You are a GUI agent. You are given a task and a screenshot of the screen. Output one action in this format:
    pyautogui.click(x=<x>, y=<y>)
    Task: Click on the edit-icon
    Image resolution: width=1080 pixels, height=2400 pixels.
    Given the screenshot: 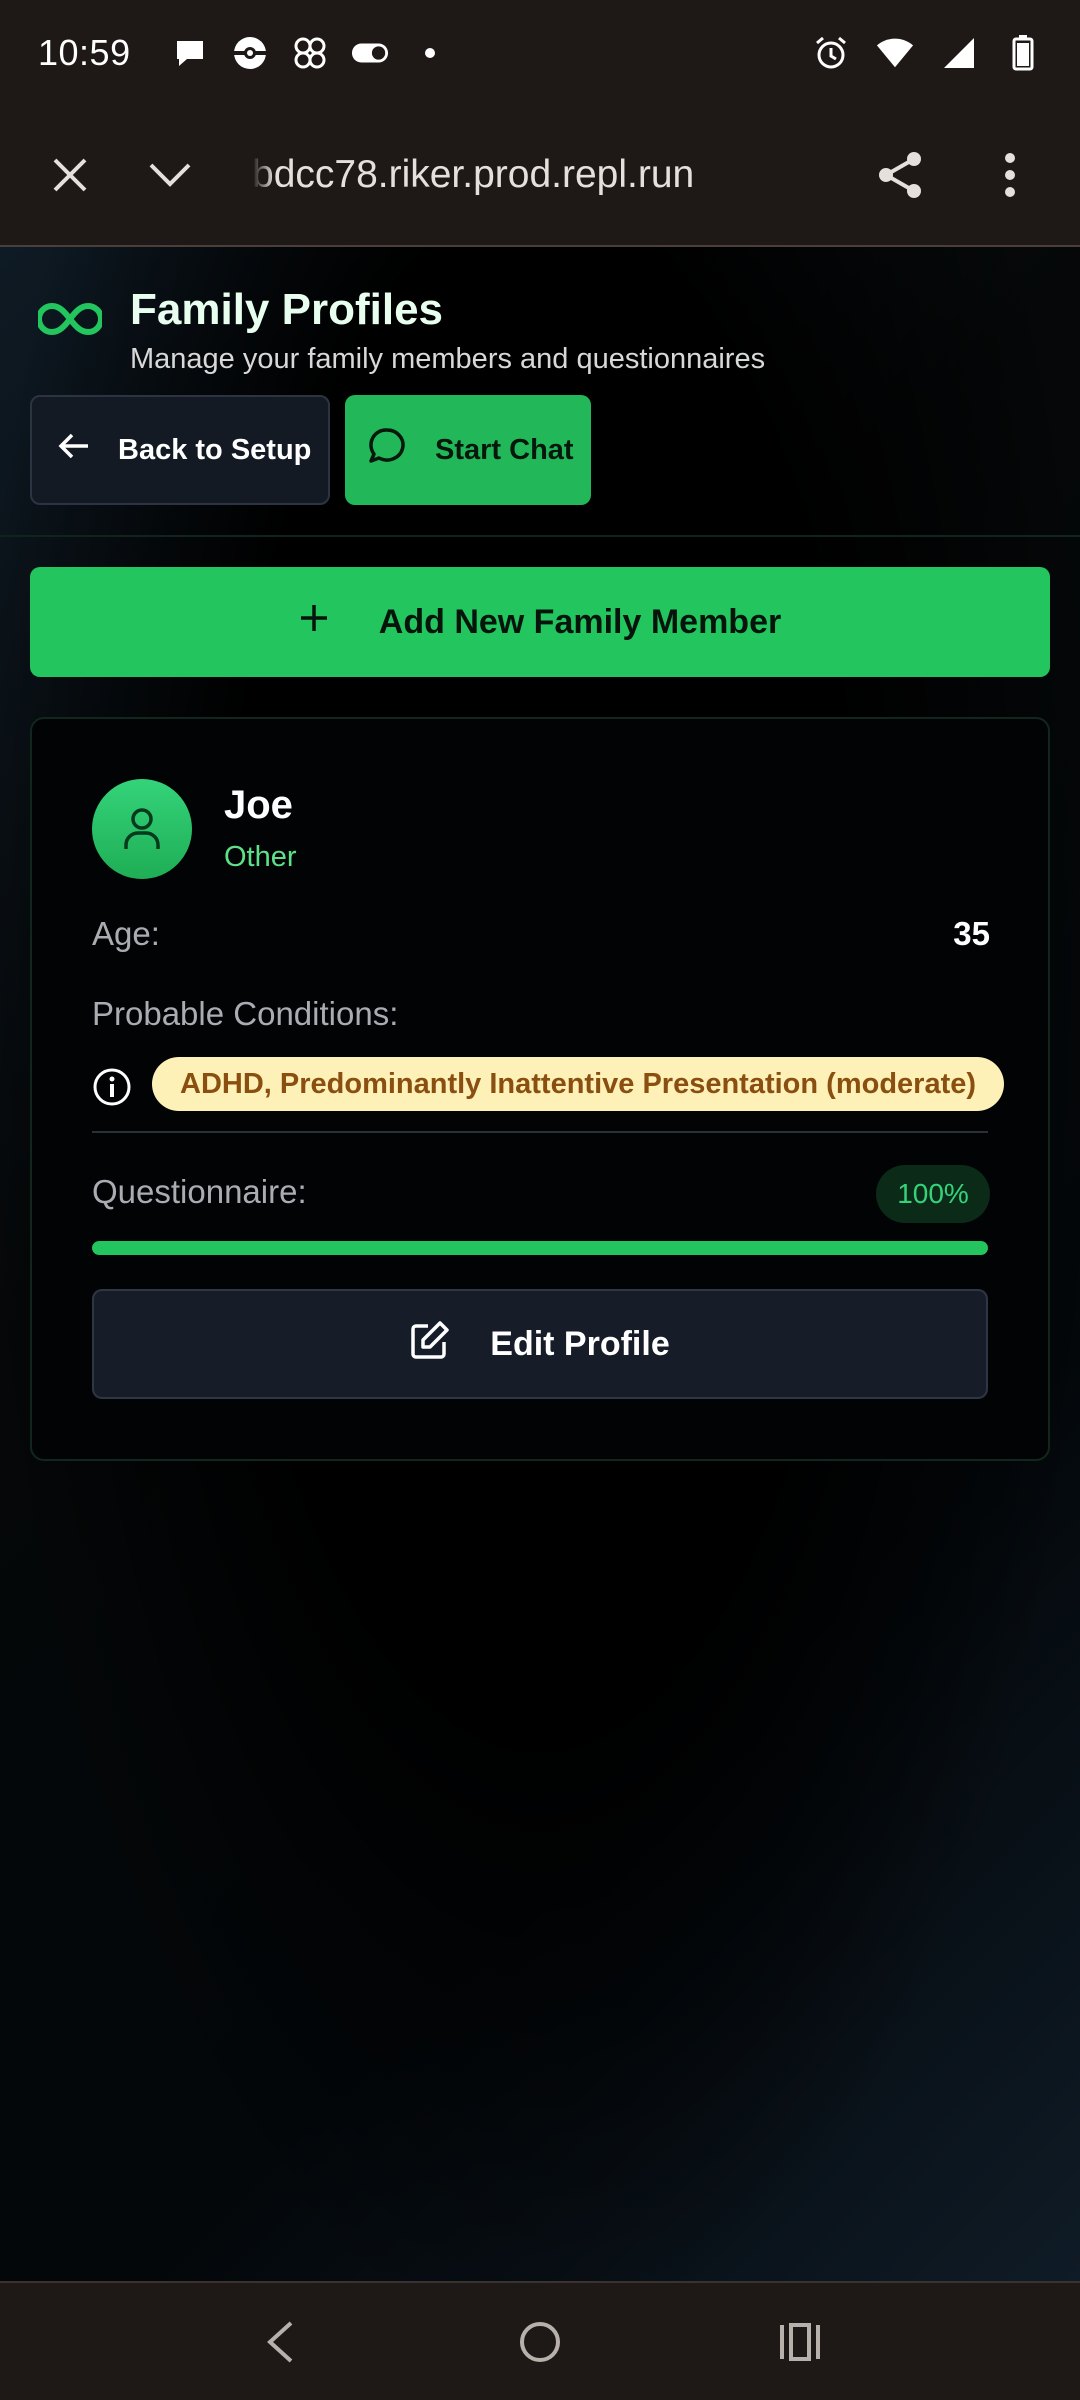 What is the action you would take?
    pyautogui.click(x=430, y=1344)
    